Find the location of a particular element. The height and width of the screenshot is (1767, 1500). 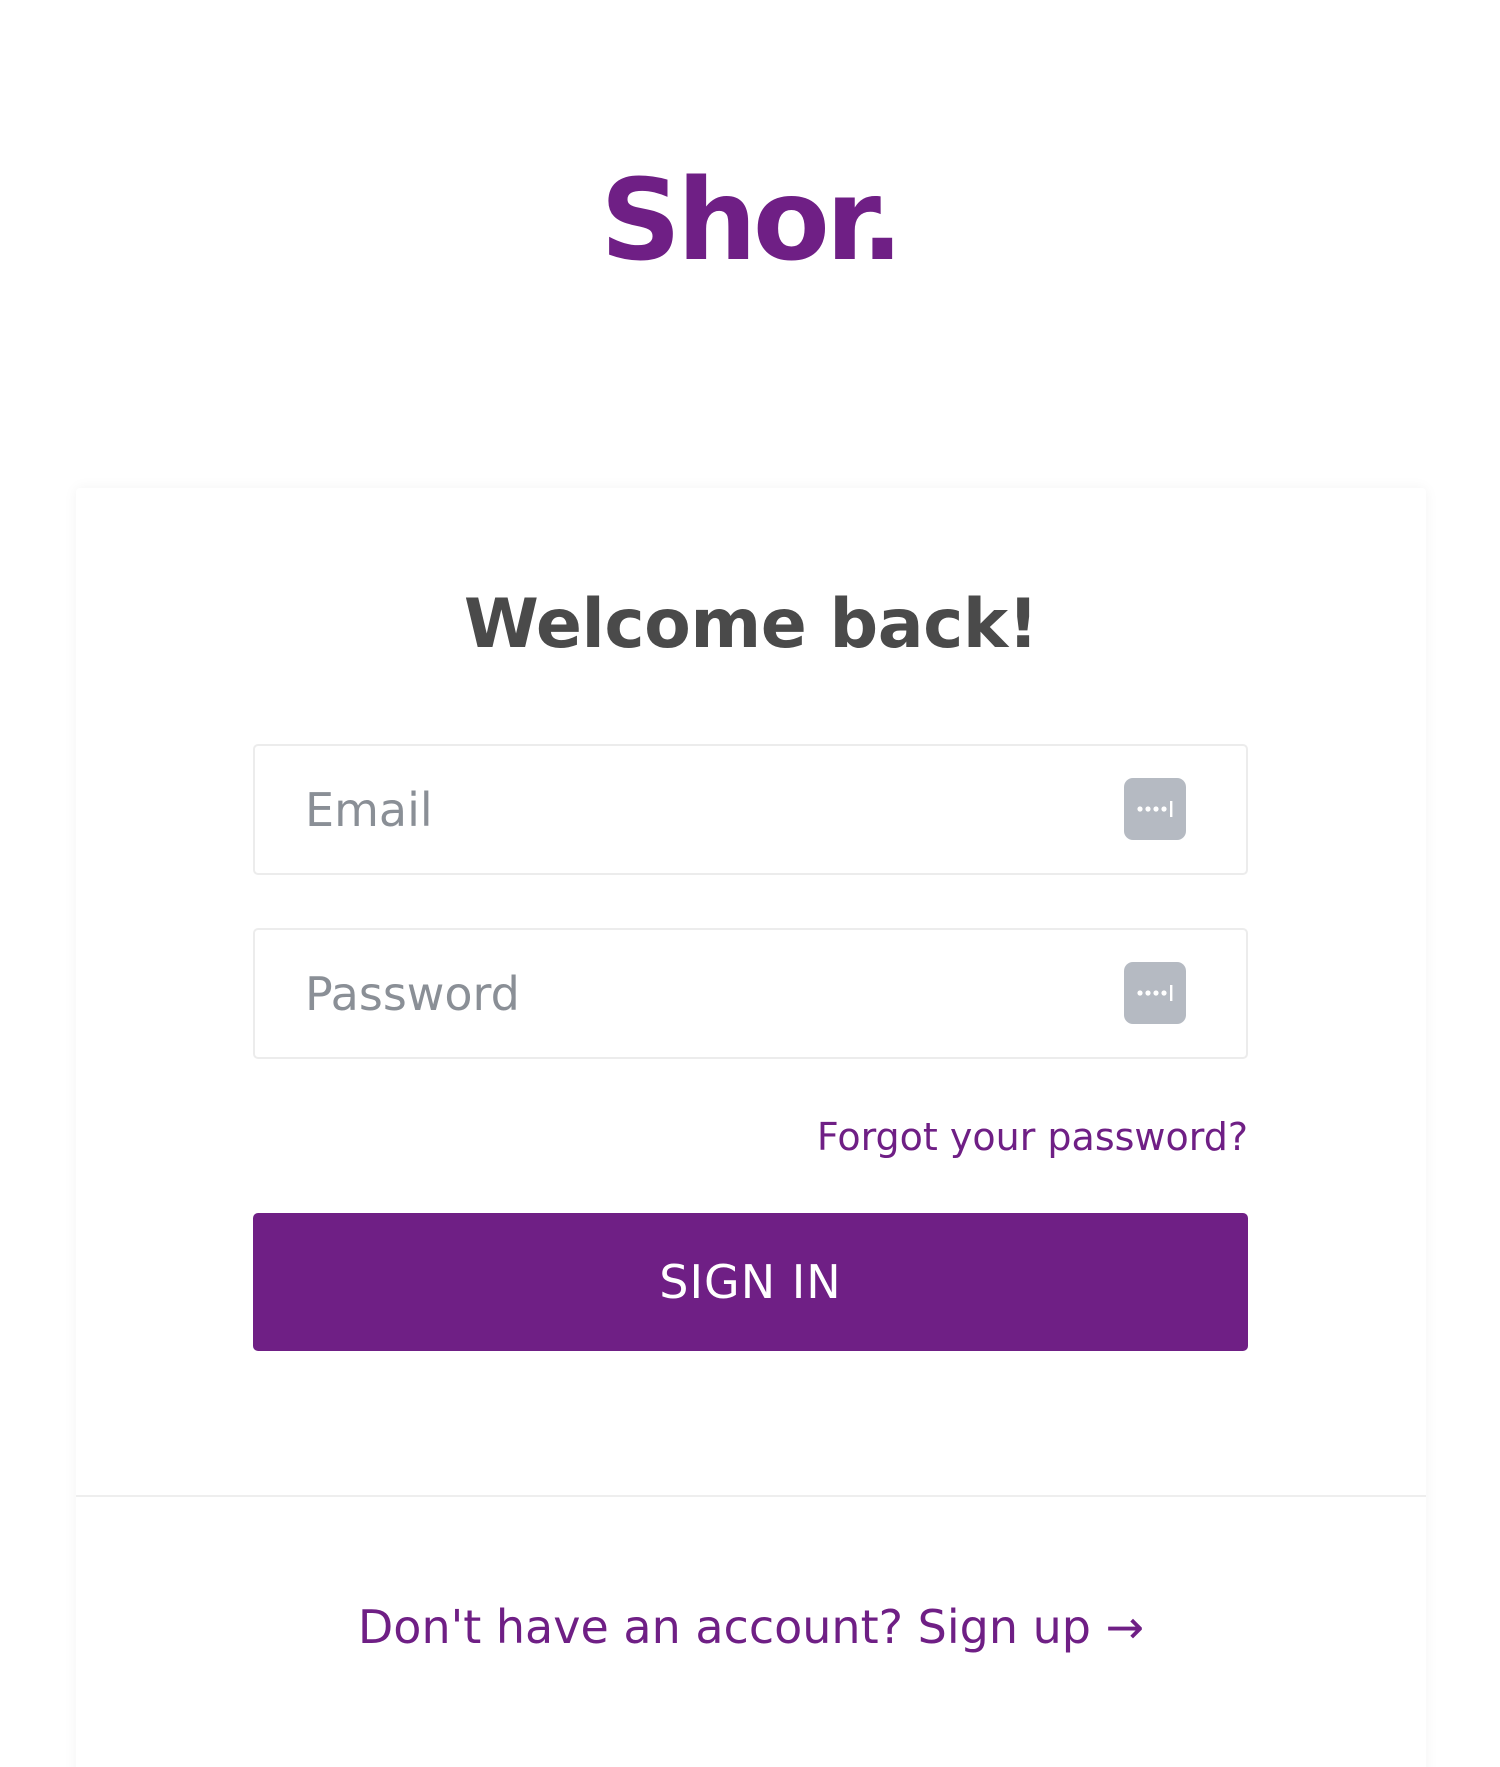

password-field-container is located at coordinates (750, 993).